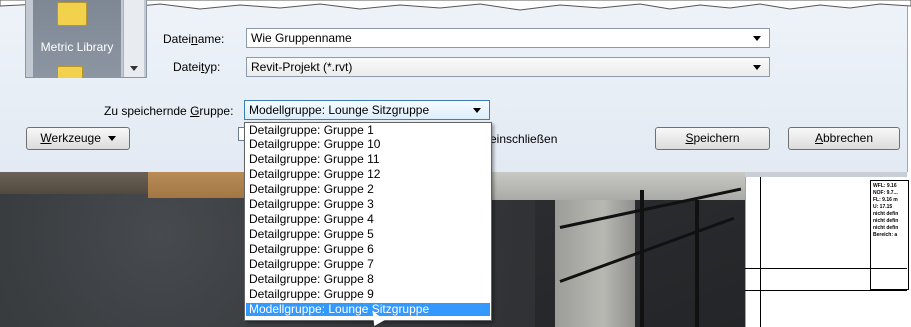  Describe the element at coordinates (508, 67) in the screenshot. I see `filetype-select: Revit-Projekt (*.rvt)` at that location.